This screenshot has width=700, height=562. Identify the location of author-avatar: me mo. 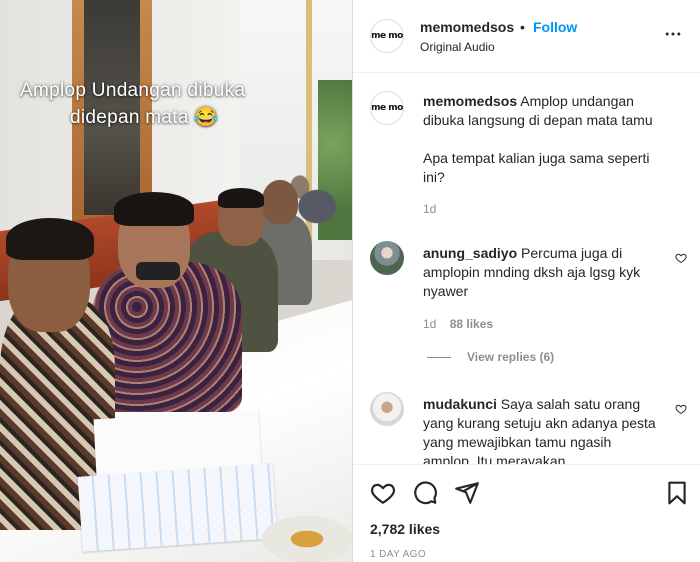
(387, 36).